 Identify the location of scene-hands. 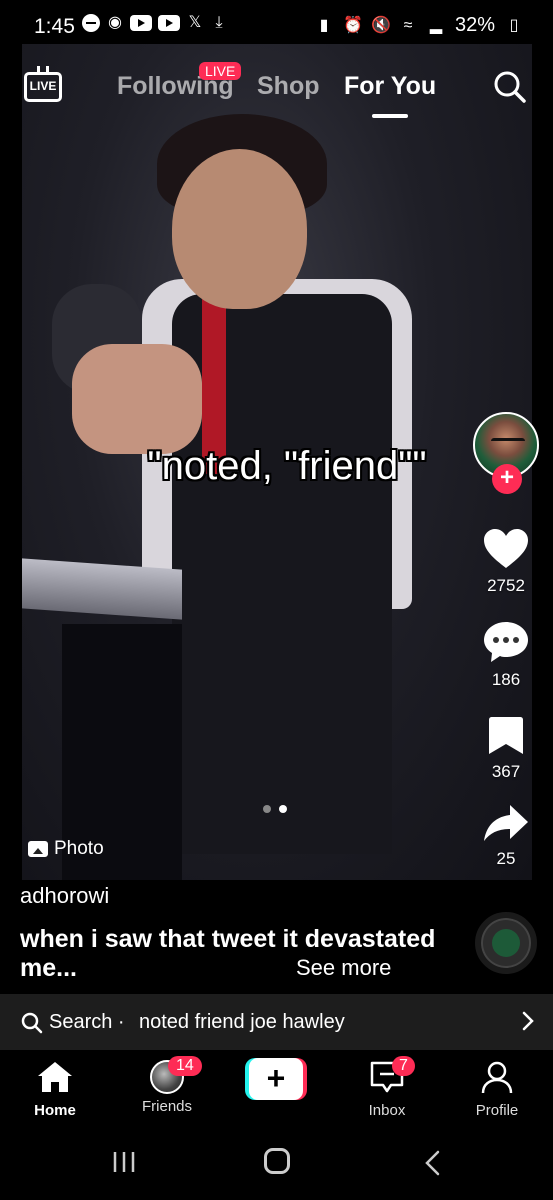
(137, 399).